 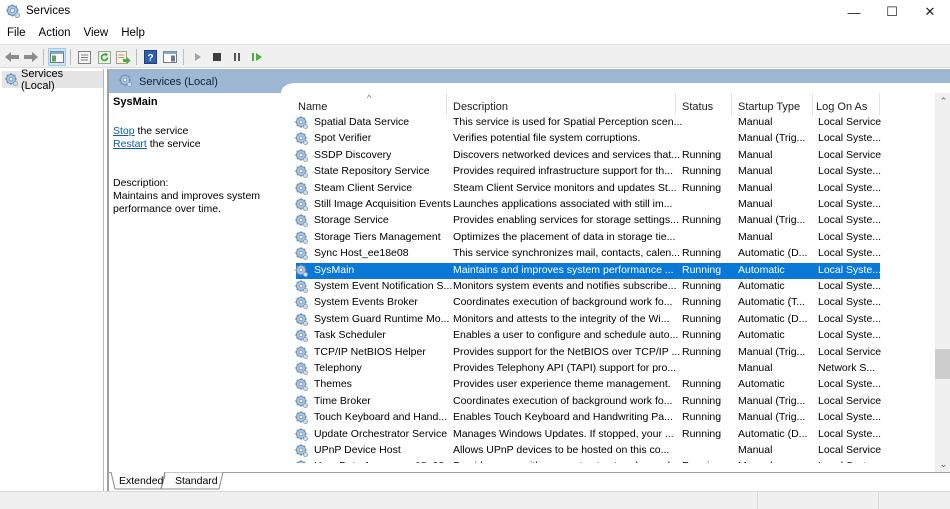 I want to click on menu-view: View, so click(x=96, y=34).